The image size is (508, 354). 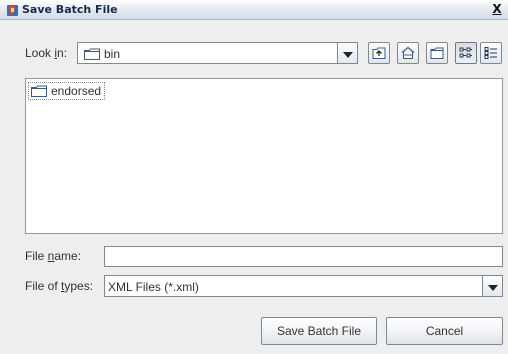 What do you see at coordinates (303, 256) in the screenshot?
I see `file-name-input` at bounding box center [303, 256].